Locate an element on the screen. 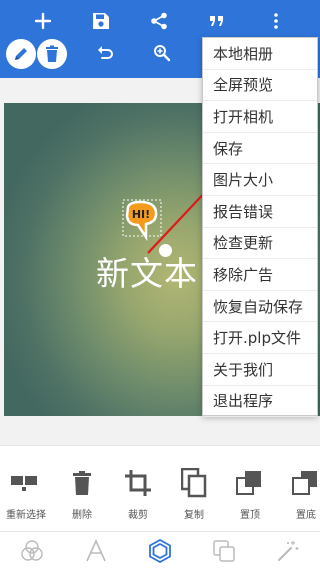  bottom-tab-bar is located at coordinates (160, 550).